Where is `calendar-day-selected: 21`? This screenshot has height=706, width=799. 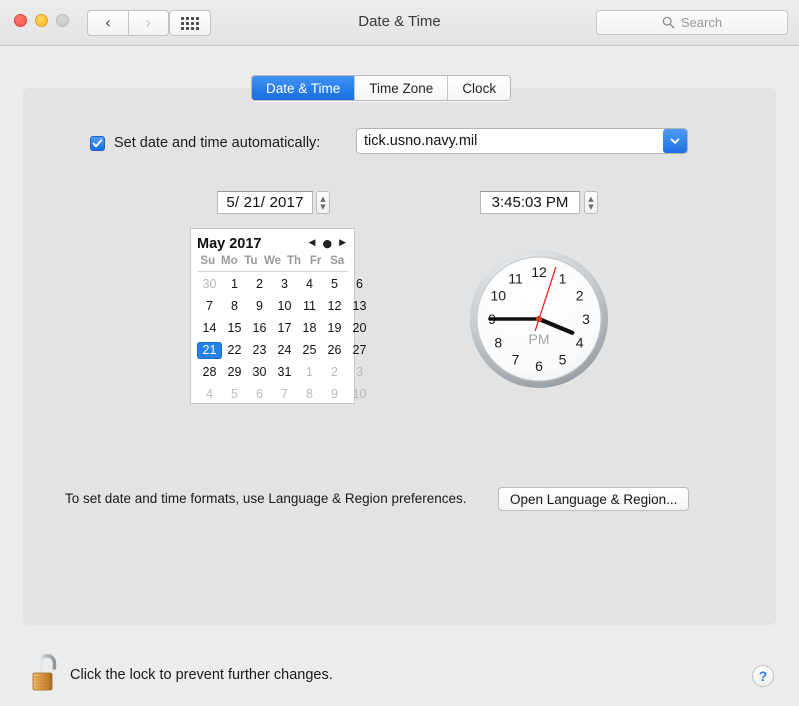
calendar-day-selected: 21 is located at coordinates (209, 350).